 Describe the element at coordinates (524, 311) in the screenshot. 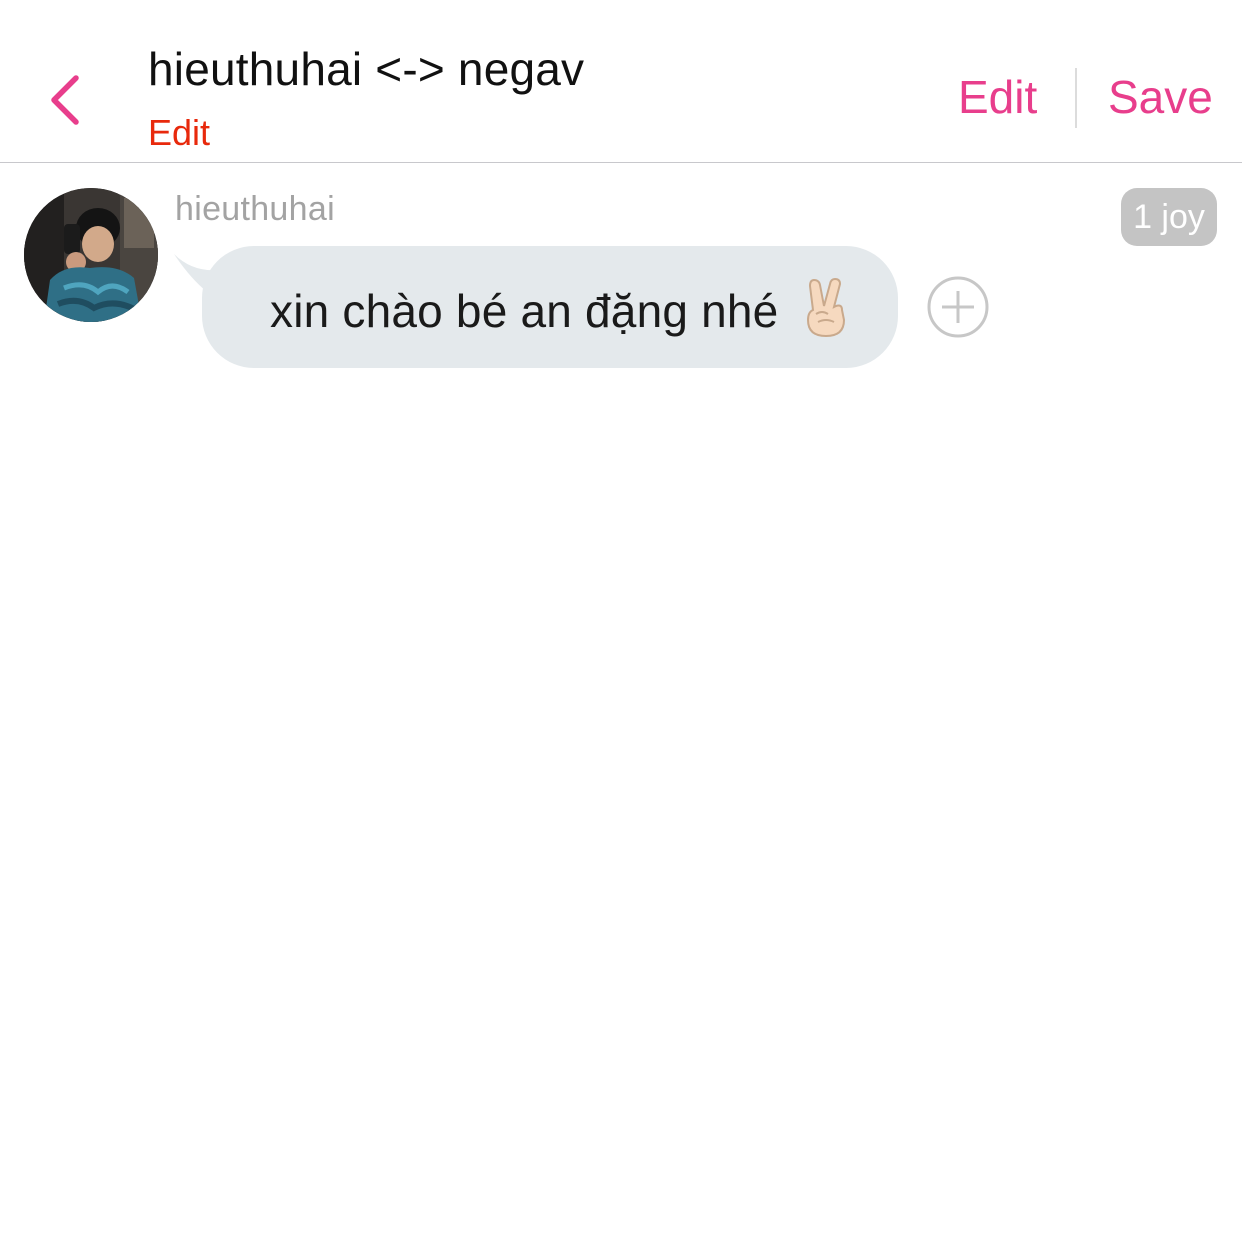

I see `message-text: xin chào bé an đặng nhé` at that location.